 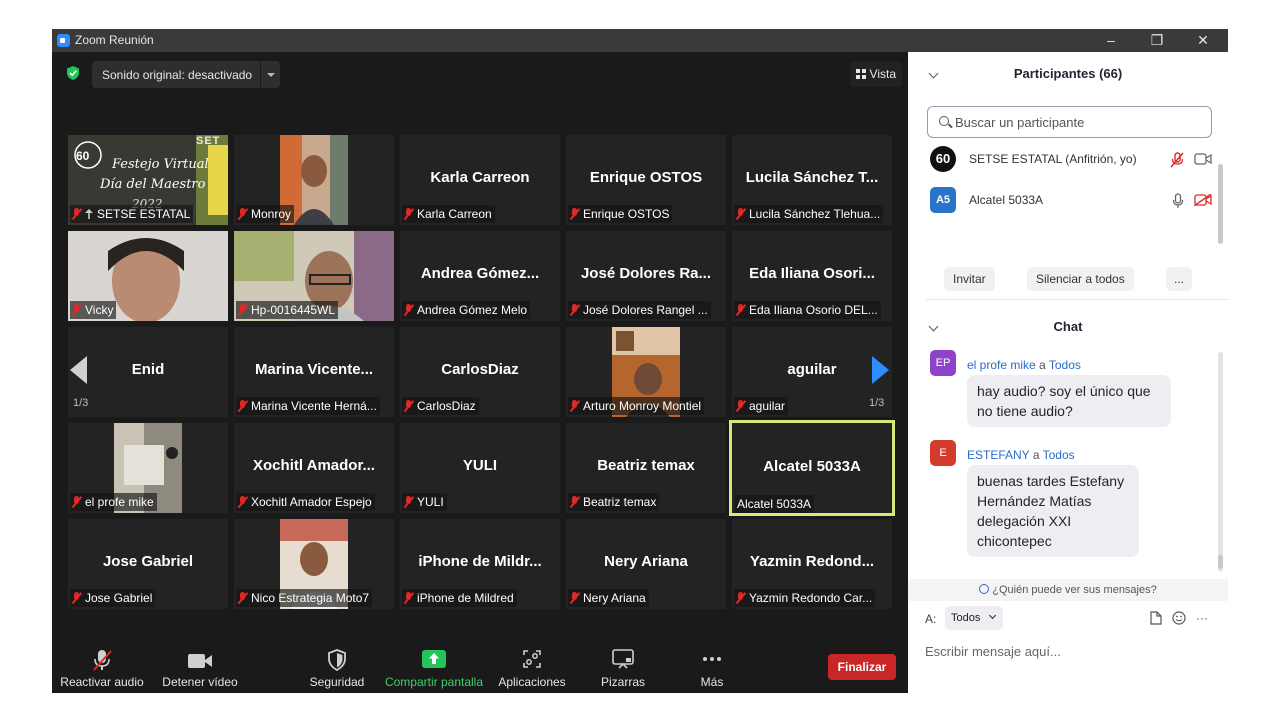 What do you see at coordinates (1220, 562) in the screenshot?
I see `chat-scrollbar-thumb` at bounding box center [1220, 562].